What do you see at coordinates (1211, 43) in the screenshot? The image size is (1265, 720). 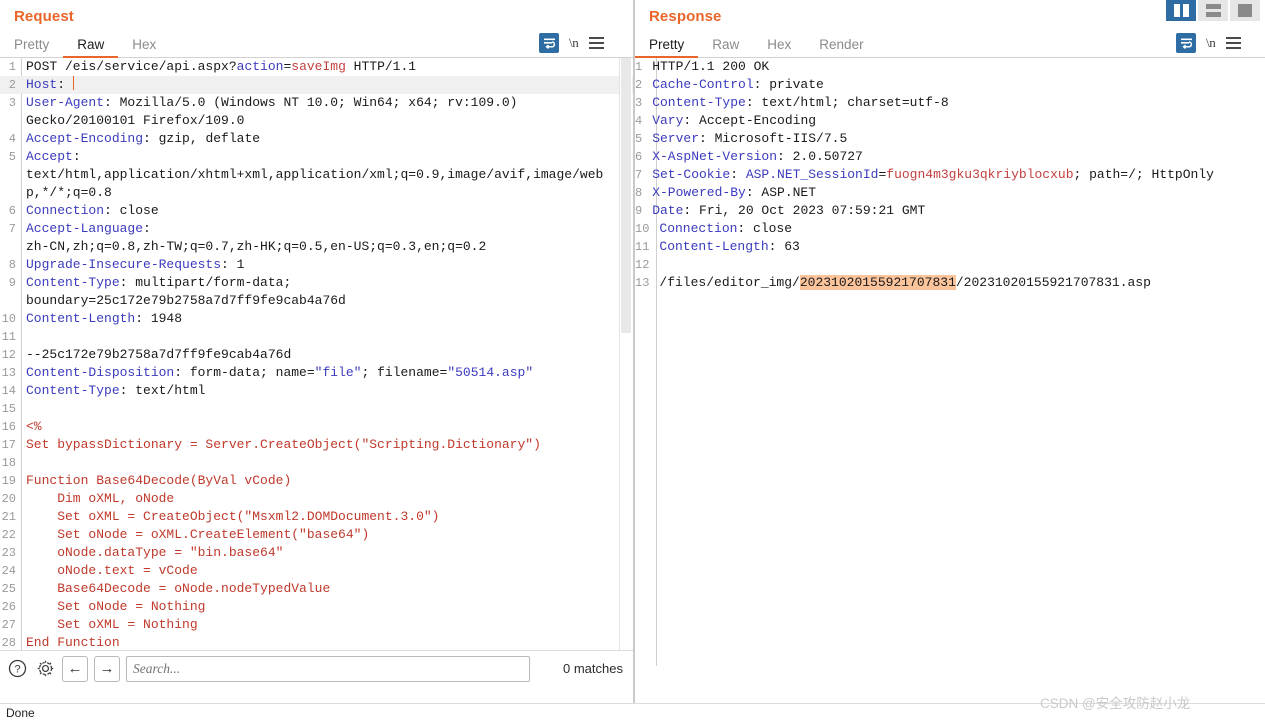 I see `response-newline-icon: \n` at bounding box center [1211, 43].